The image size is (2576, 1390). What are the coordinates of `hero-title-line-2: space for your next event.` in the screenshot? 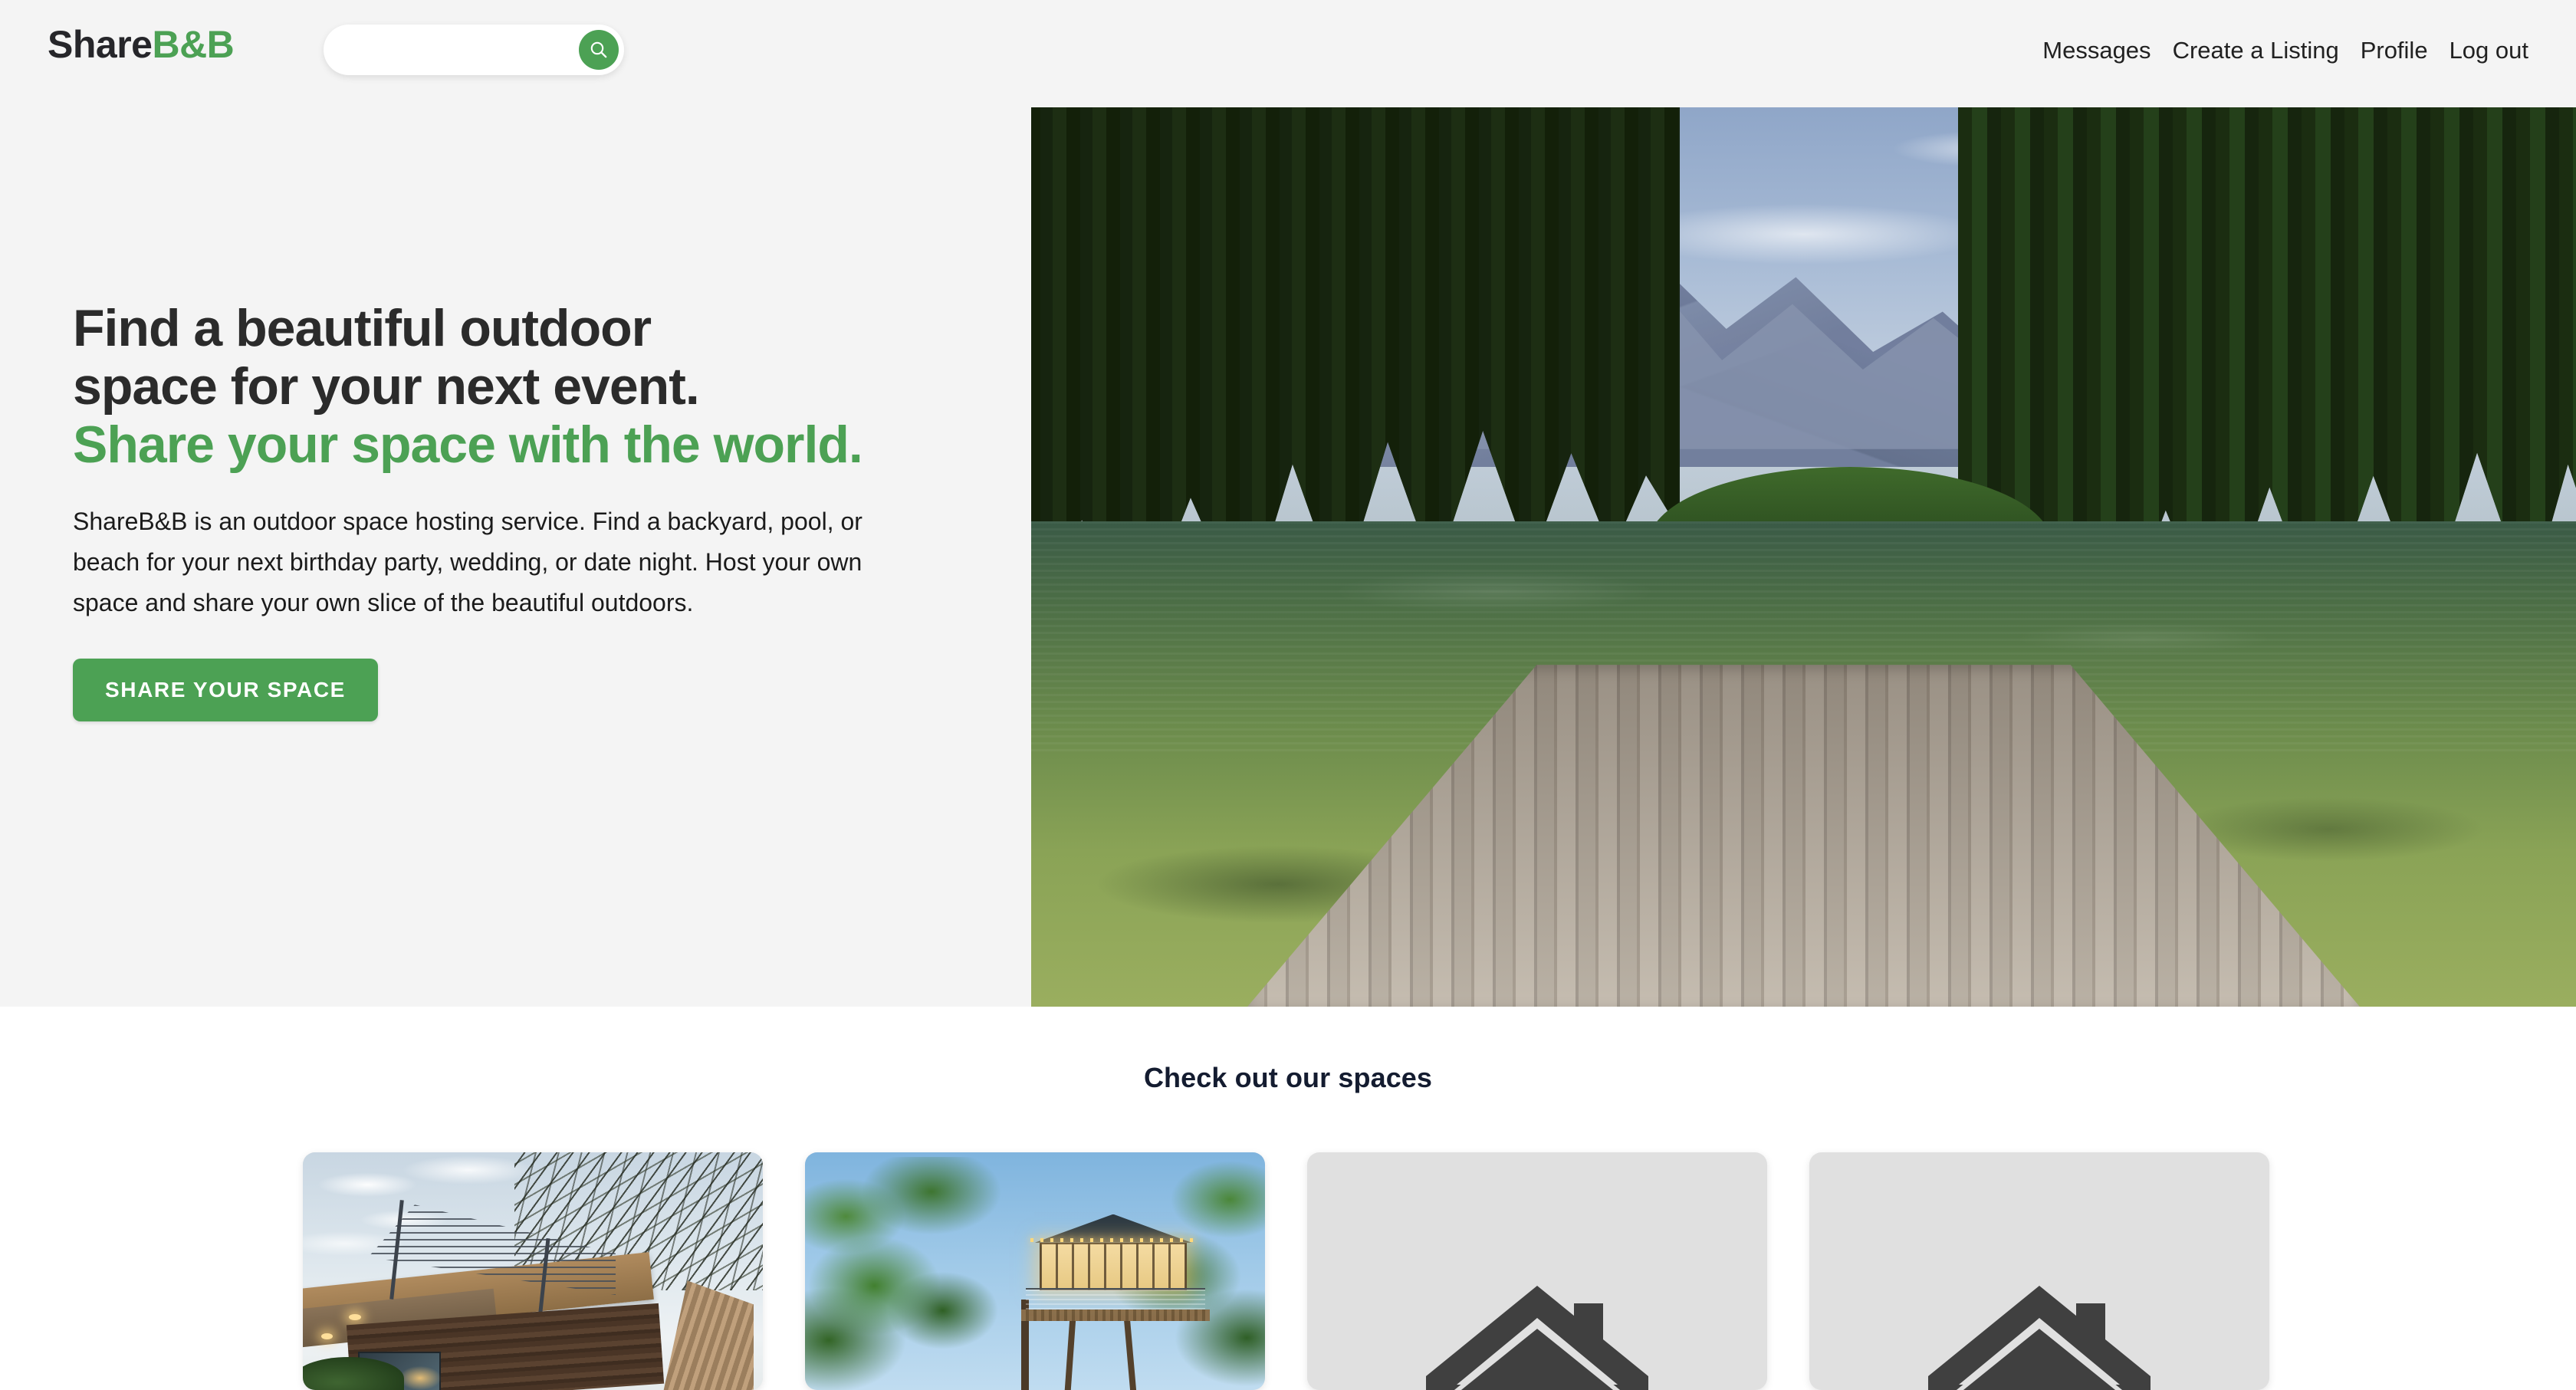 It's located at (386, 386).